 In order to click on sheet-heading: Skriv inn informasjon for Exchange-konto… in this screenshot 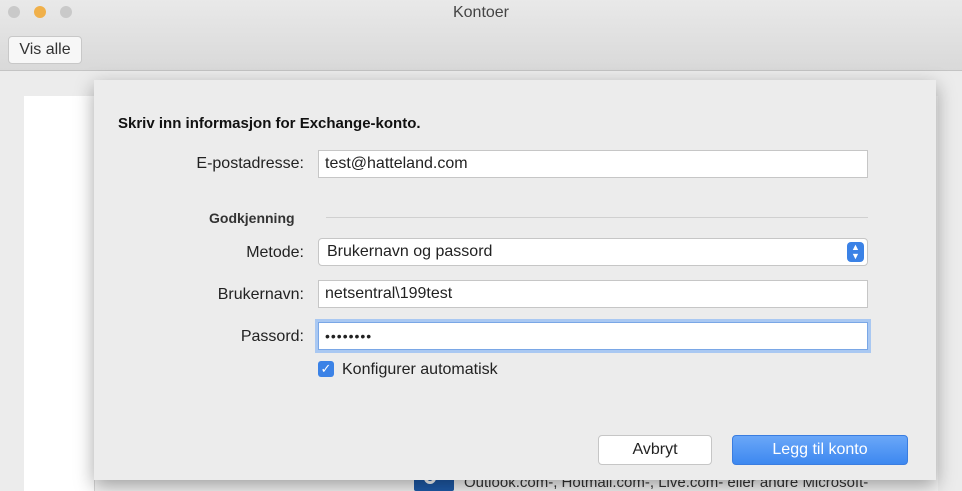, I will do `click(269, 123)`.